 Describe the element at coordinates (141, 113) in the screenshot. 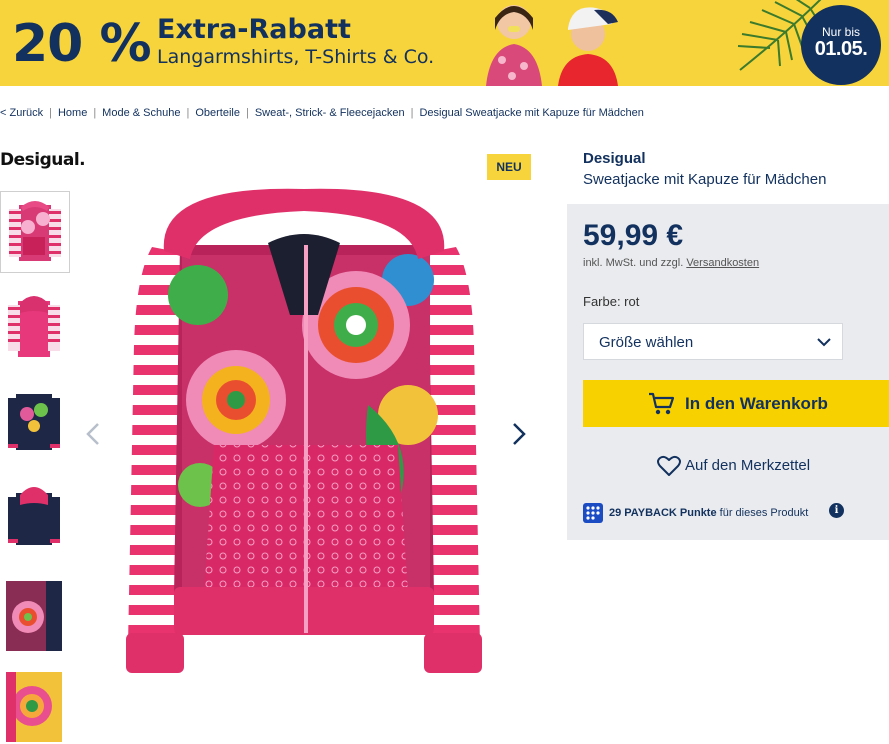

I see `breadcrumb-mode-schuhe: Mode & Schuhe` at that location.